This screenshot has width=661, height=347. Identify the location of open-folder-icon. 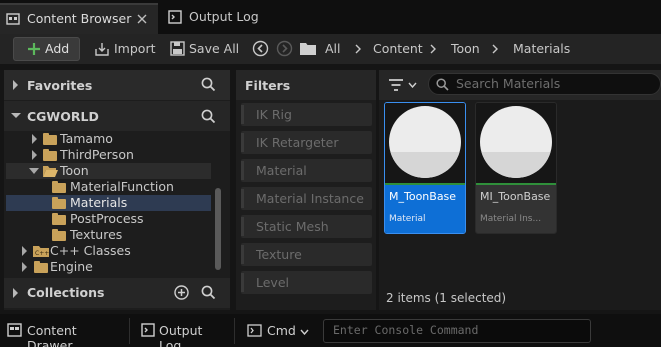
(50, 171).